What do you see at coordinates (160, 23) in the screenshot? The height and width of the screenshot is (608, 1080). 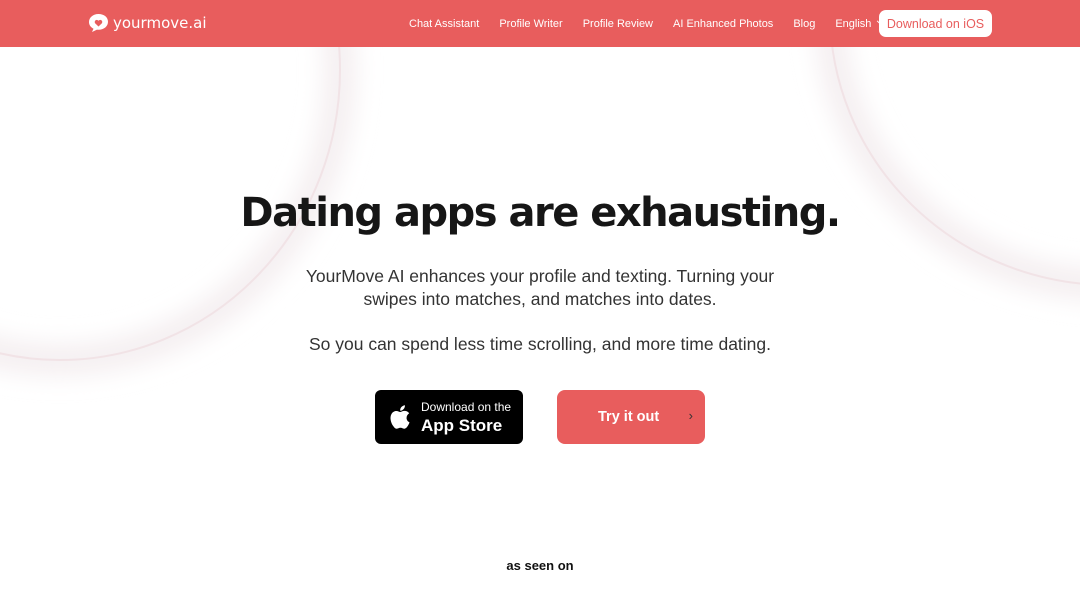 I see `brand-name: yourmove.ai` at bounding box center [160, 23].